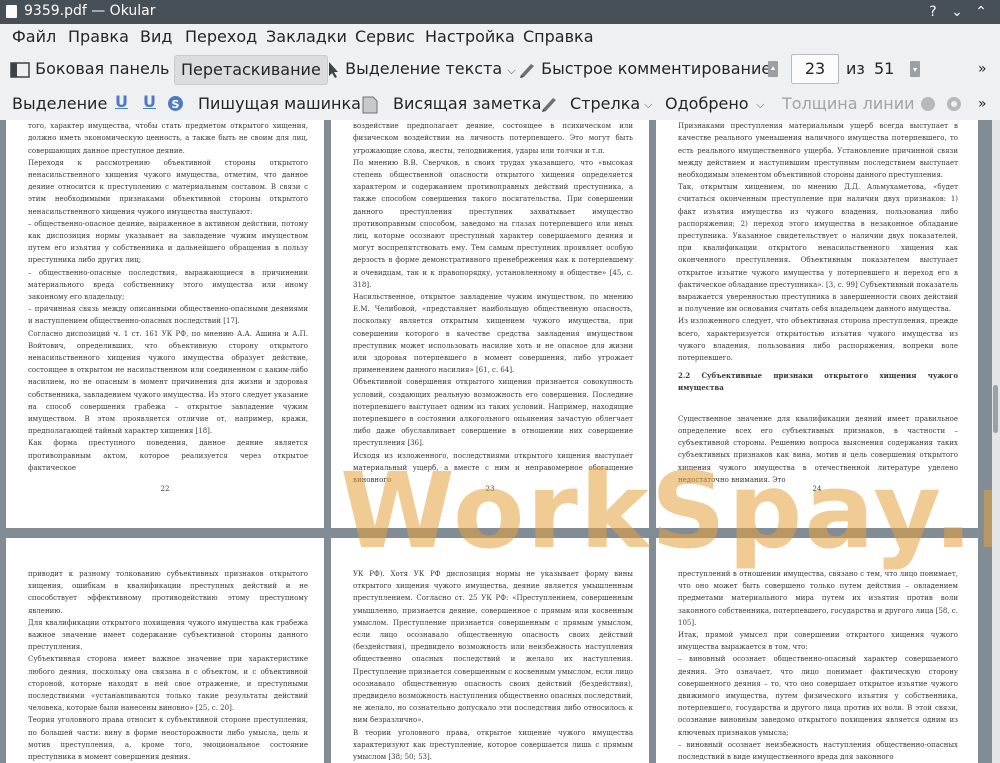 Image resolution: width=1000 pixels, height=763 pixels. I want to click on page-22-number: 22, so click(165, 489).